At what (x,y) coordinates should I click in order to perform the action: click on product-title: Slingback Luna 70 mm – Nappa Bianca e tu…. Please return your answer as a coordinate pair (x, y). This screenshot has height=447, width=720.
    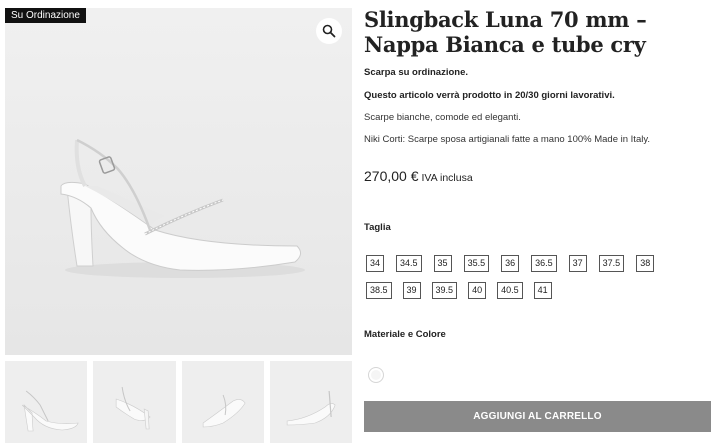
    Looking at the image, I should click on (505, 32).